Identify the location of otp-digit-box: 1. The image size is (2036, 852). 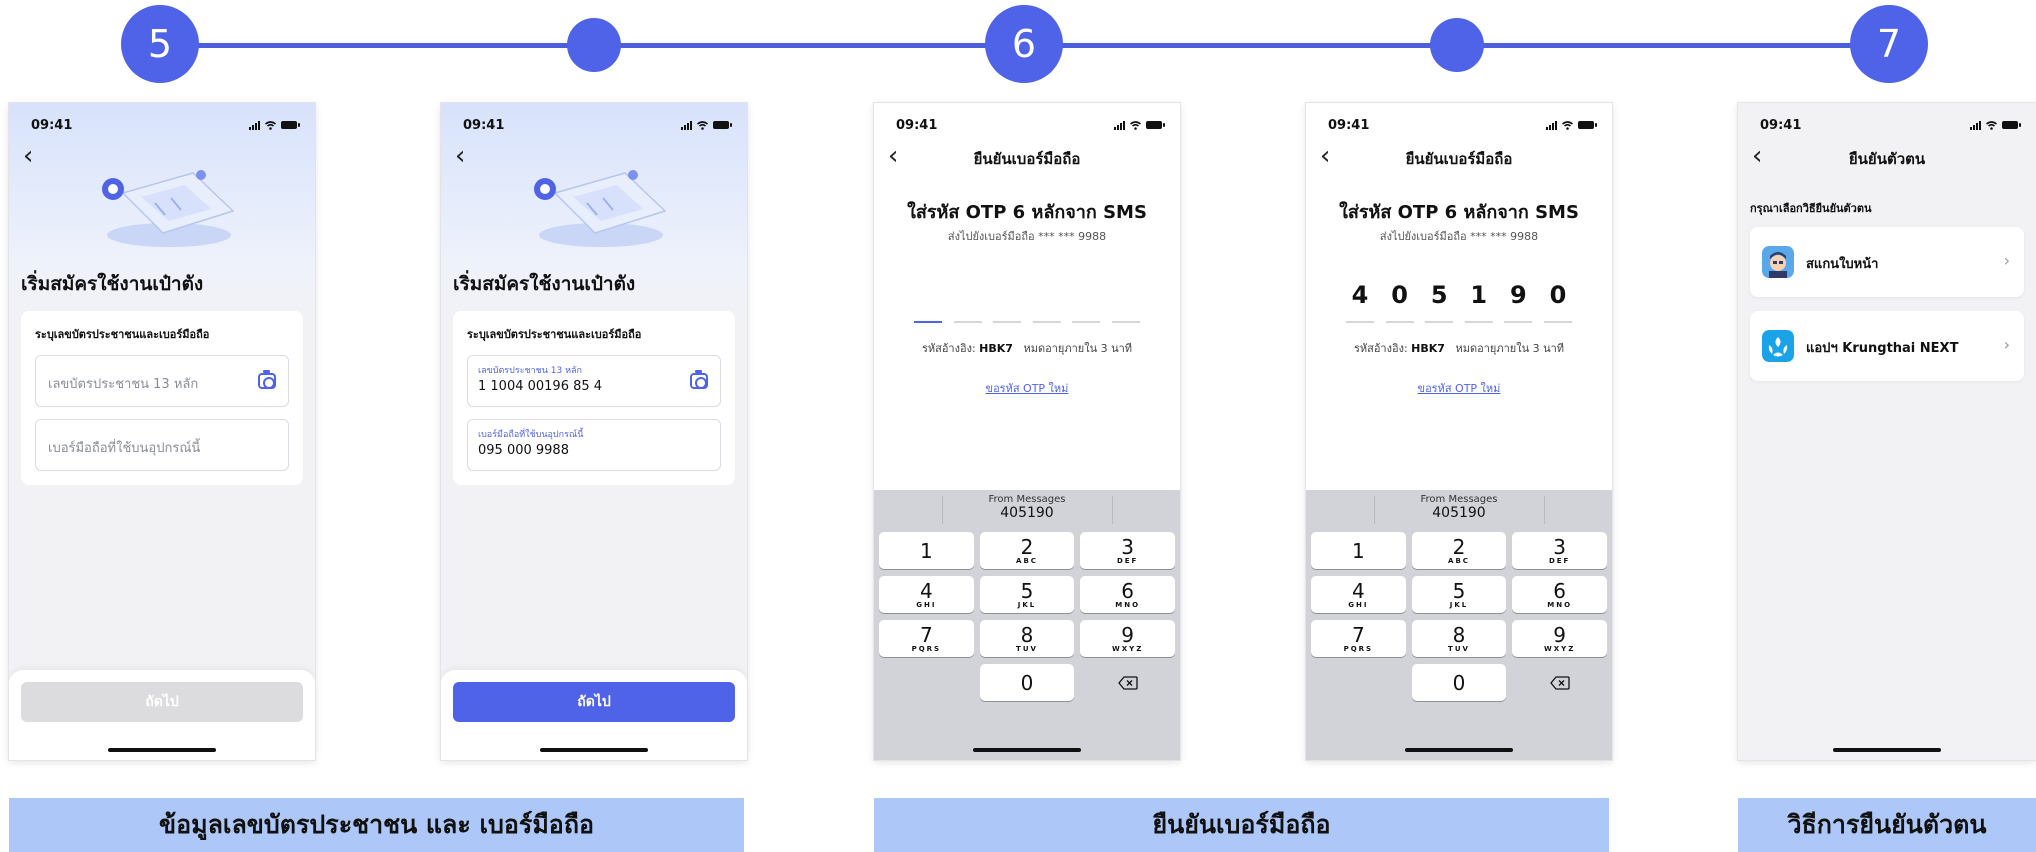
(1478, 298).